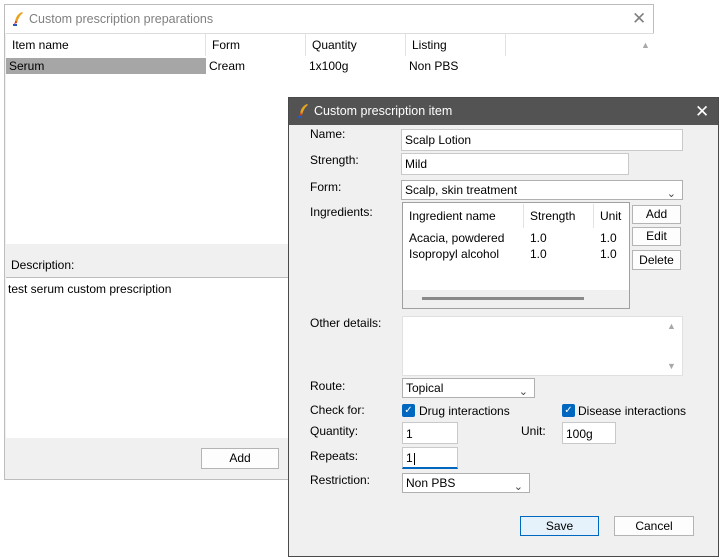 The height and width of the screenshot is (559, 723). I want to click on cell-ingredient-name: Isopropyl alcohol, so click(454, 254).